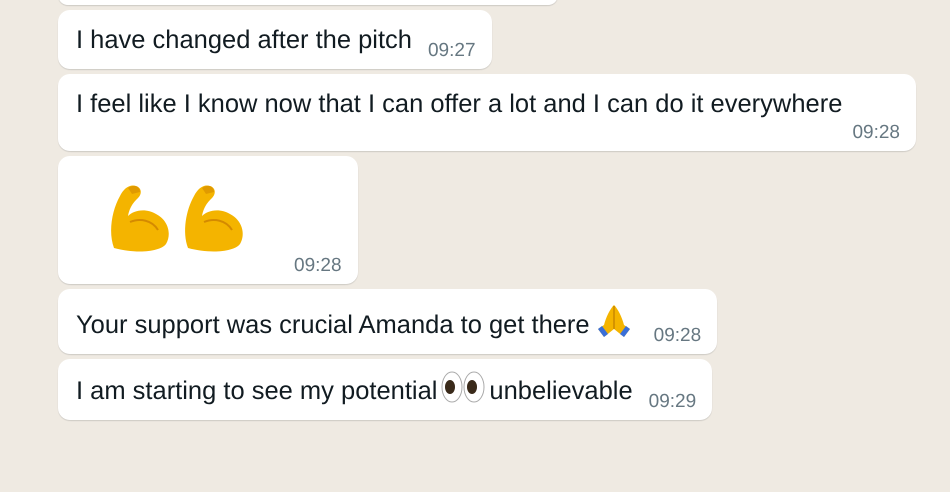 The height and width of the screenshot is (492, 950). What do you see at coordinates (561, 391) in the screenshot?
I see `message-text: unbelievable` at bounding box center [561, 391].